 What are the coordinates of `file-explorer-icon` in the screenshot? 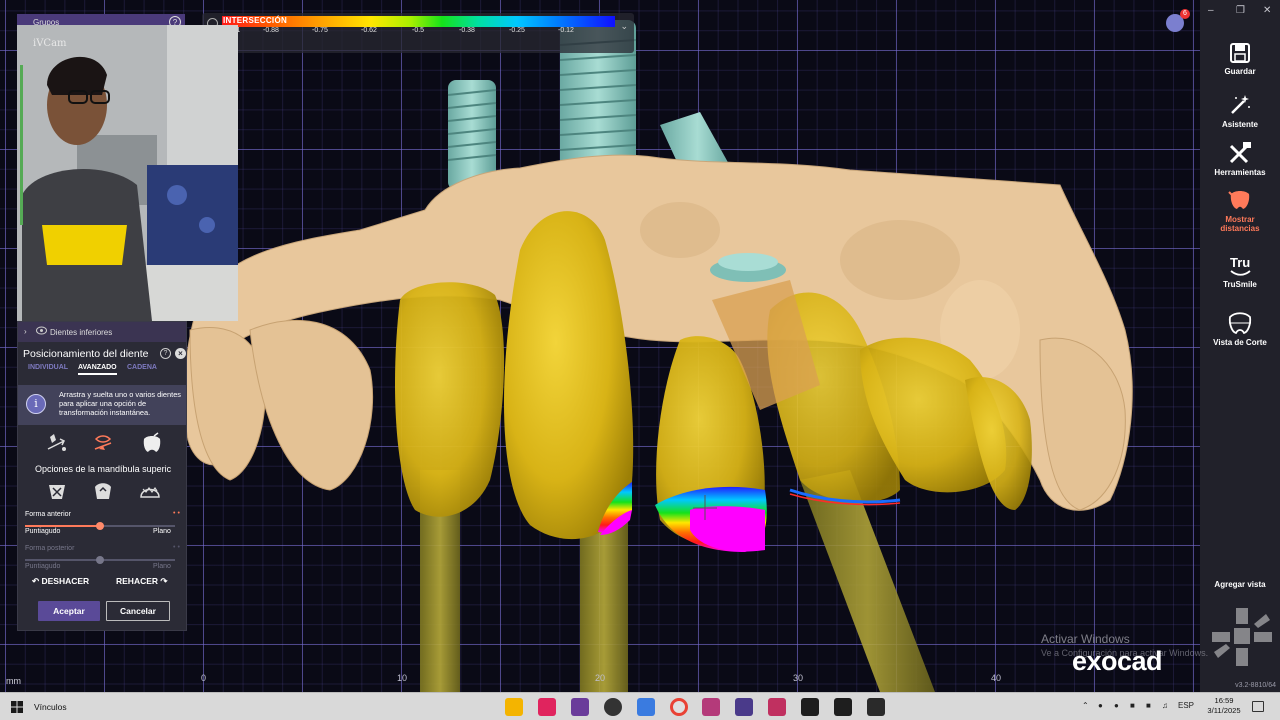 It's located at (514, 707).